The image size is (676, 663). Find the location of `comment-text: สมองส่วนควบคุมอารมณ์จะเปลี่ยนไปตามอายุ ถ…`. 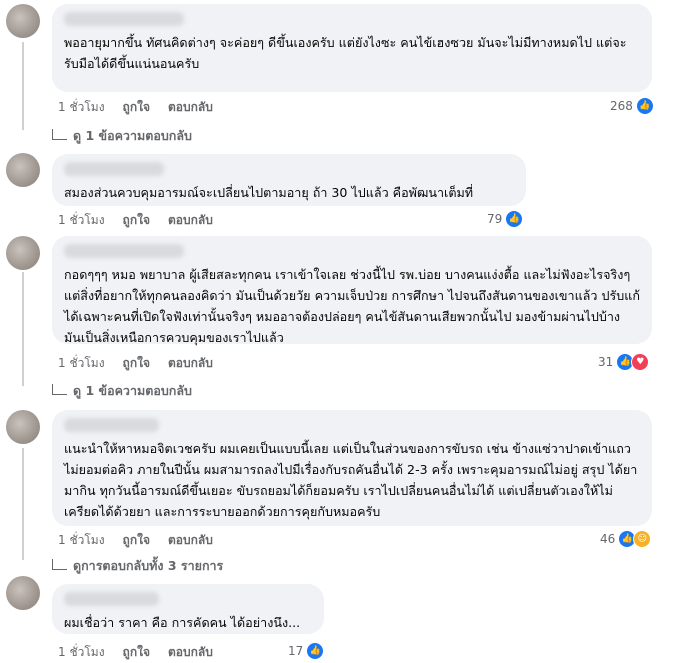

comment-text: สมองส่วนควบคุมอารมณ์จะเปลี่ยนไปตามอายุ ถ… is located at coordinates (269, 192).